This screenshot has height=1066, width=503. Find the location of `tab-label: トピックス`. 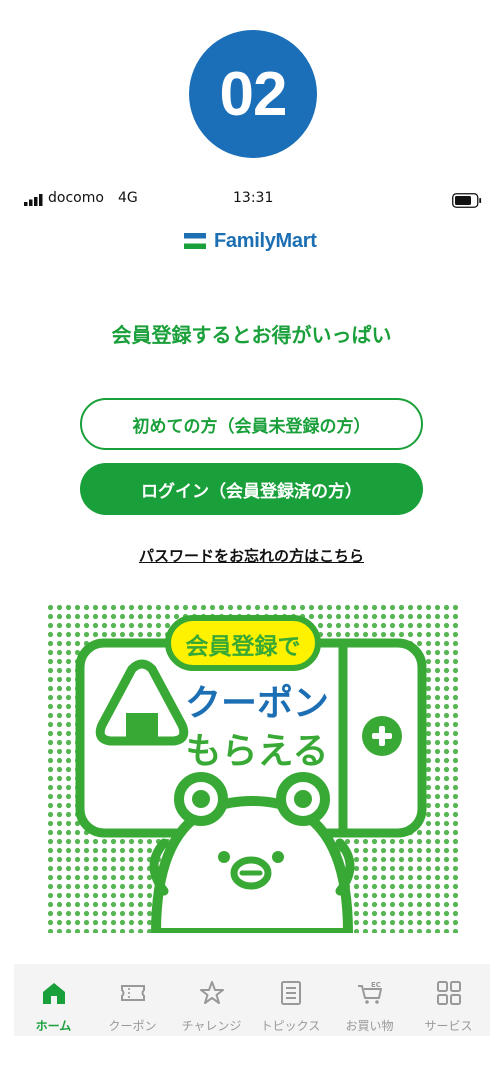

tab-label: トピックス is located at coordinates (290, 1026).